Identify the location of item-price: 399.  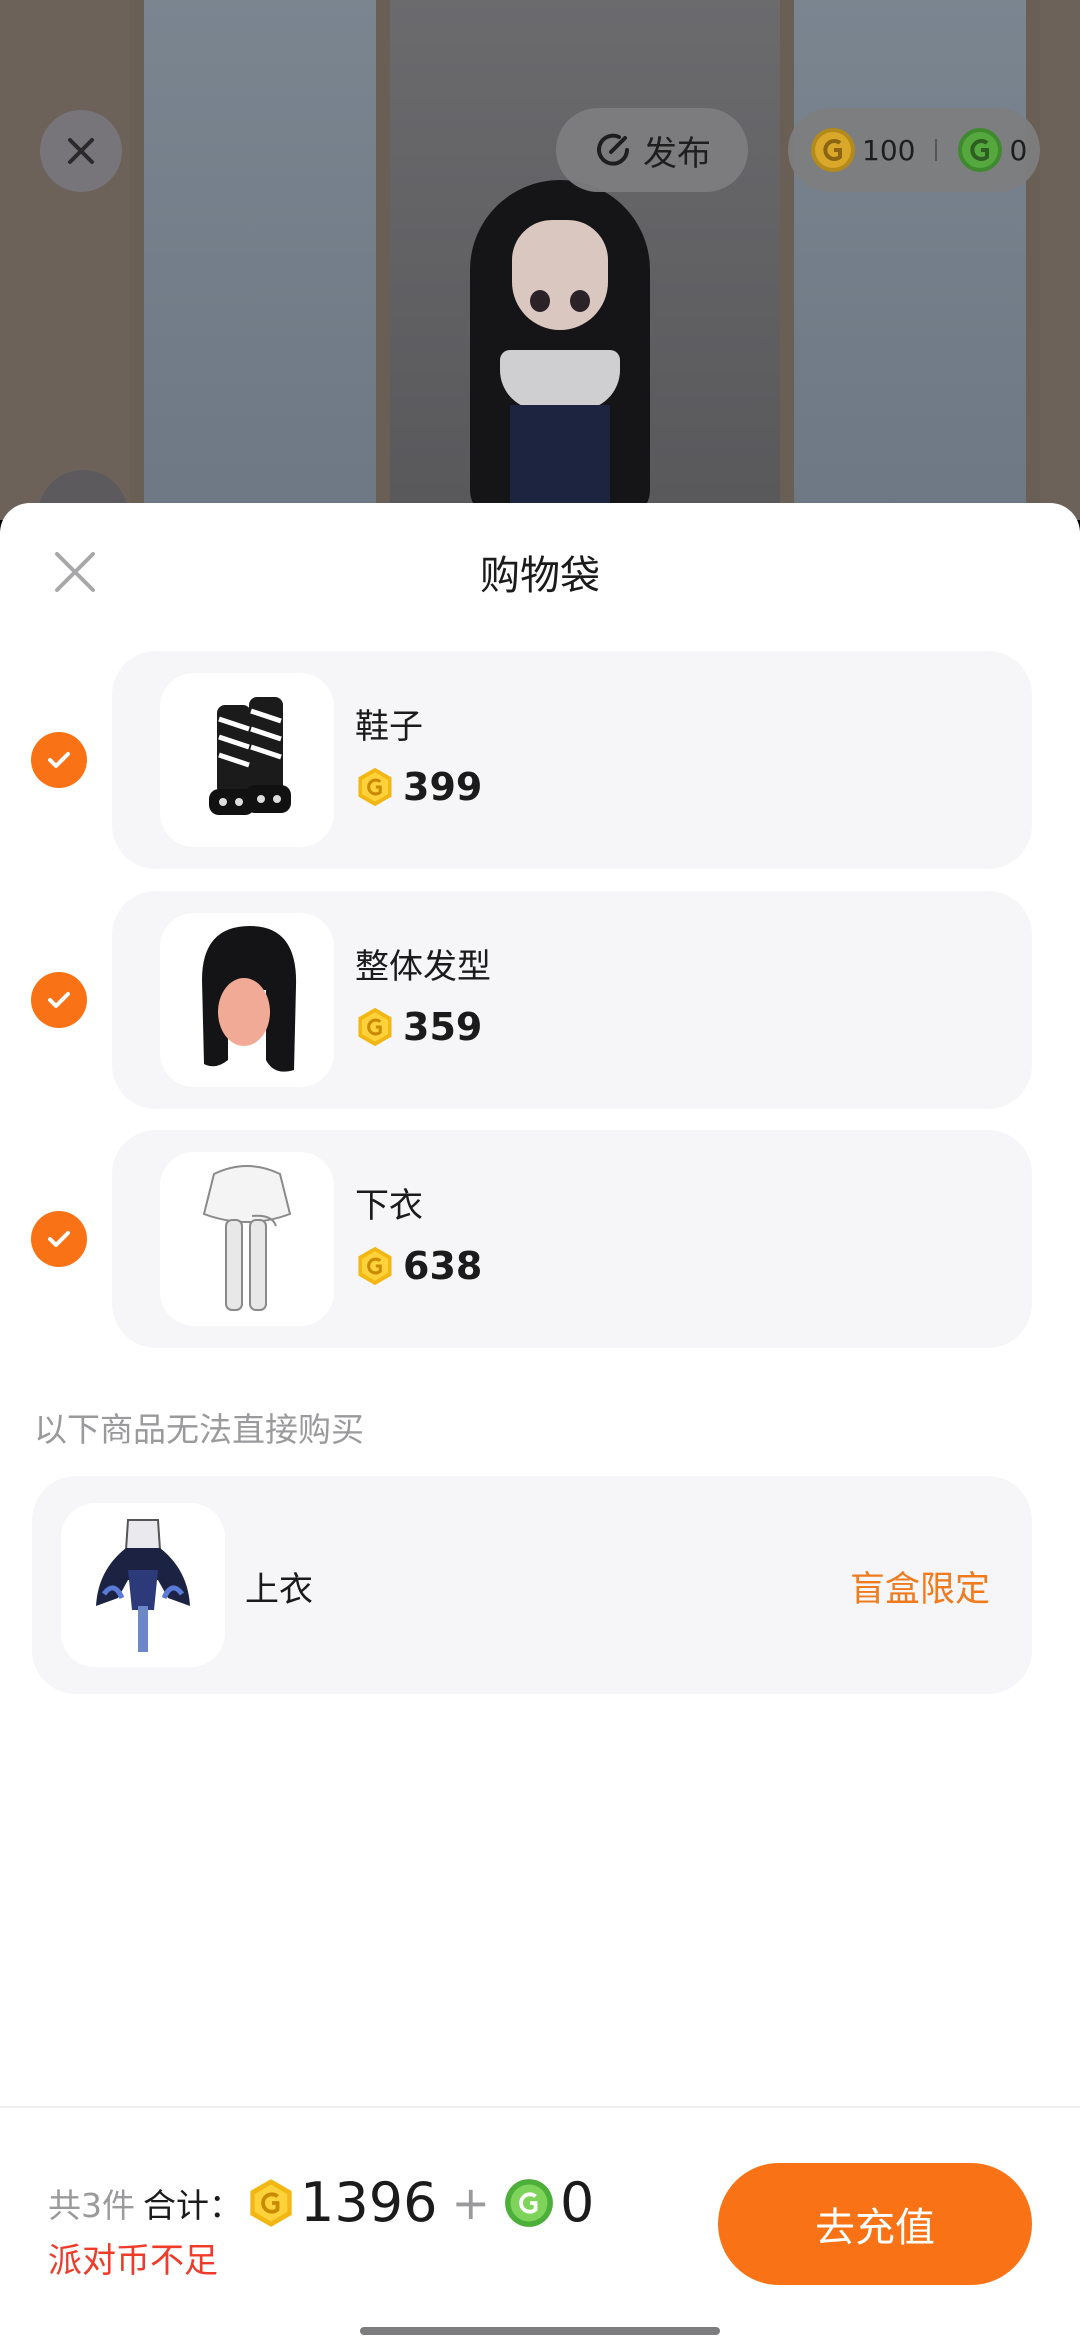
(418, 787).